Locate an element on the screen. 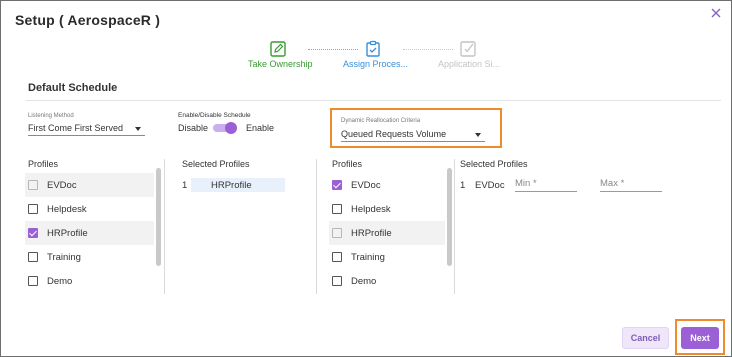 The width and height of the screenshot is (732, 357). right-list-scrollbar is located at coordinates (449, 217).